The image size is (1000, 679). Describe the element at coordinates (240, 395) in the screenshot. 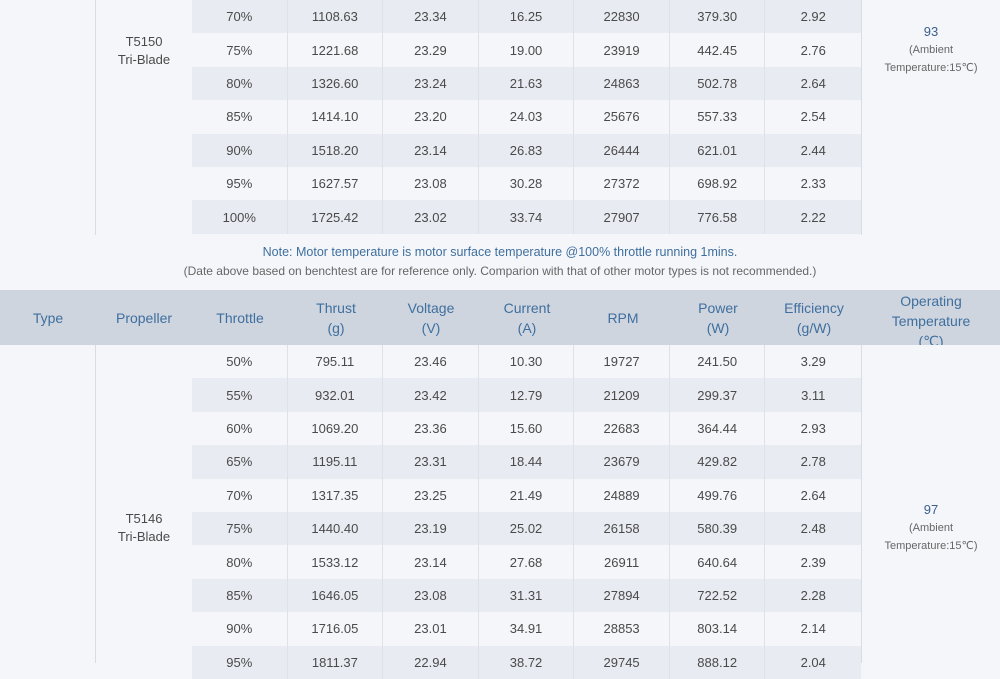

I see `table-cell: 55%` at that location.